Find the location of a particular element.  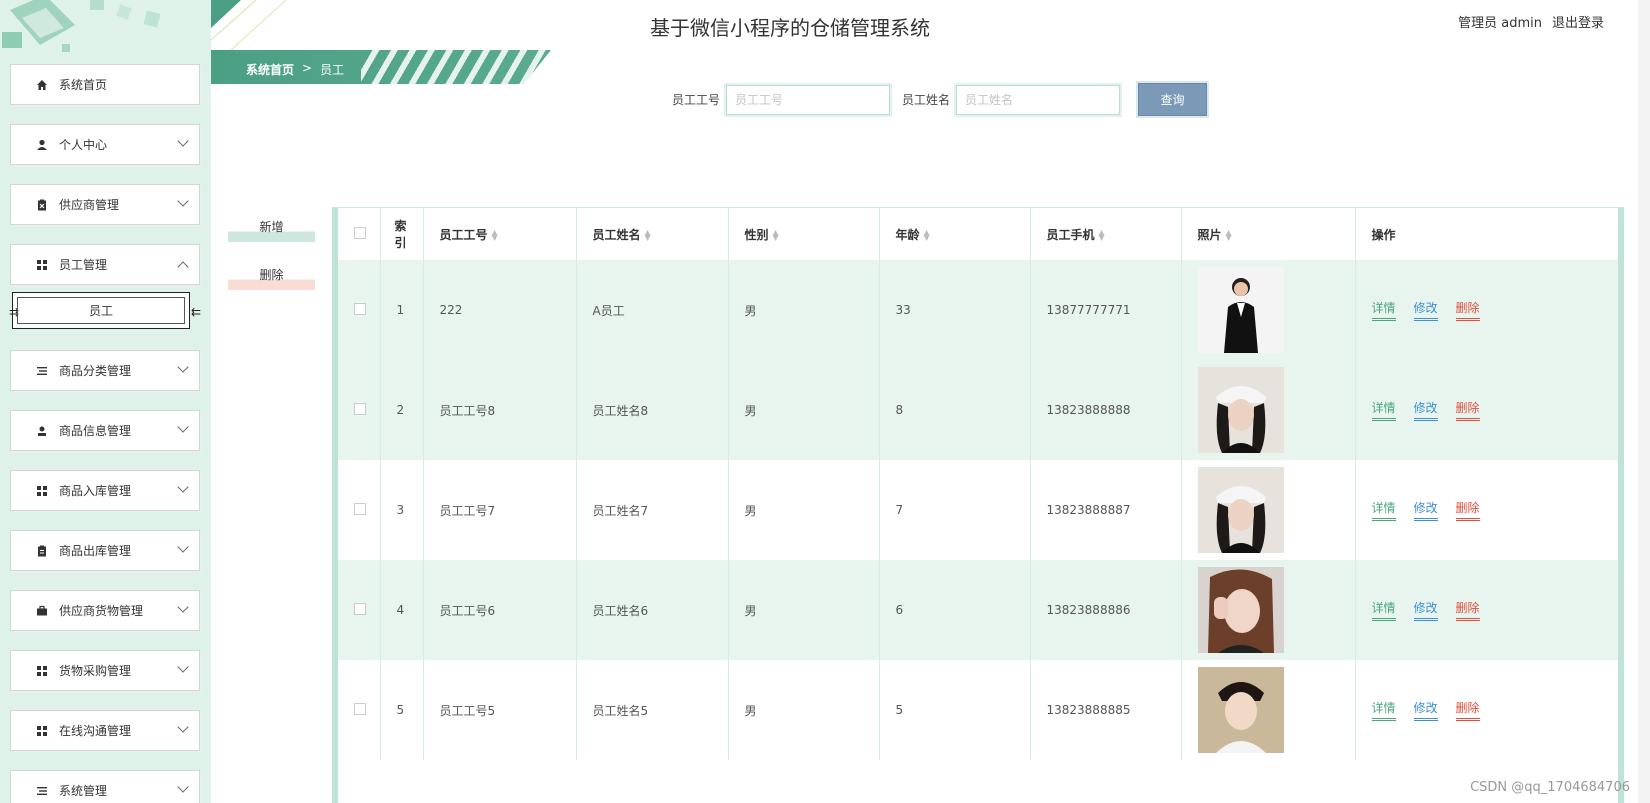

header-decoration is located at coordinates (249, 25).